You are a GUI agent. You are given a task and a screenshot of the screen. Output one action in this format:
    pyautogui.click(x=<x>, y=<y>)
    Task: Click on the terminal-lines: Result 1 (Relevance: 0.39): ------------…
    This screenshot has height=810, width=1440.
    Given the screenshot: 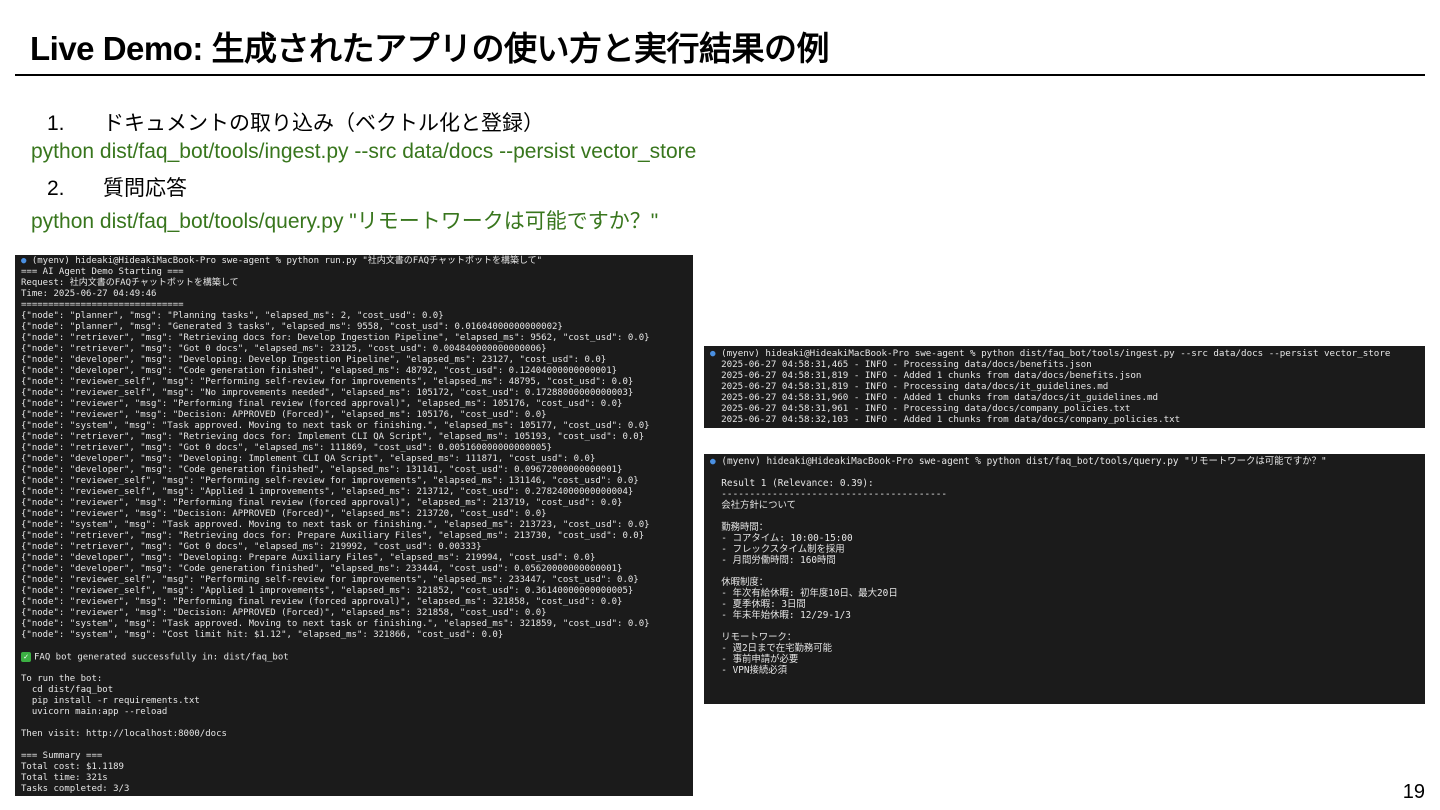 What is the action you would take?
    pyautogui.click(x=1064, y=571)
    